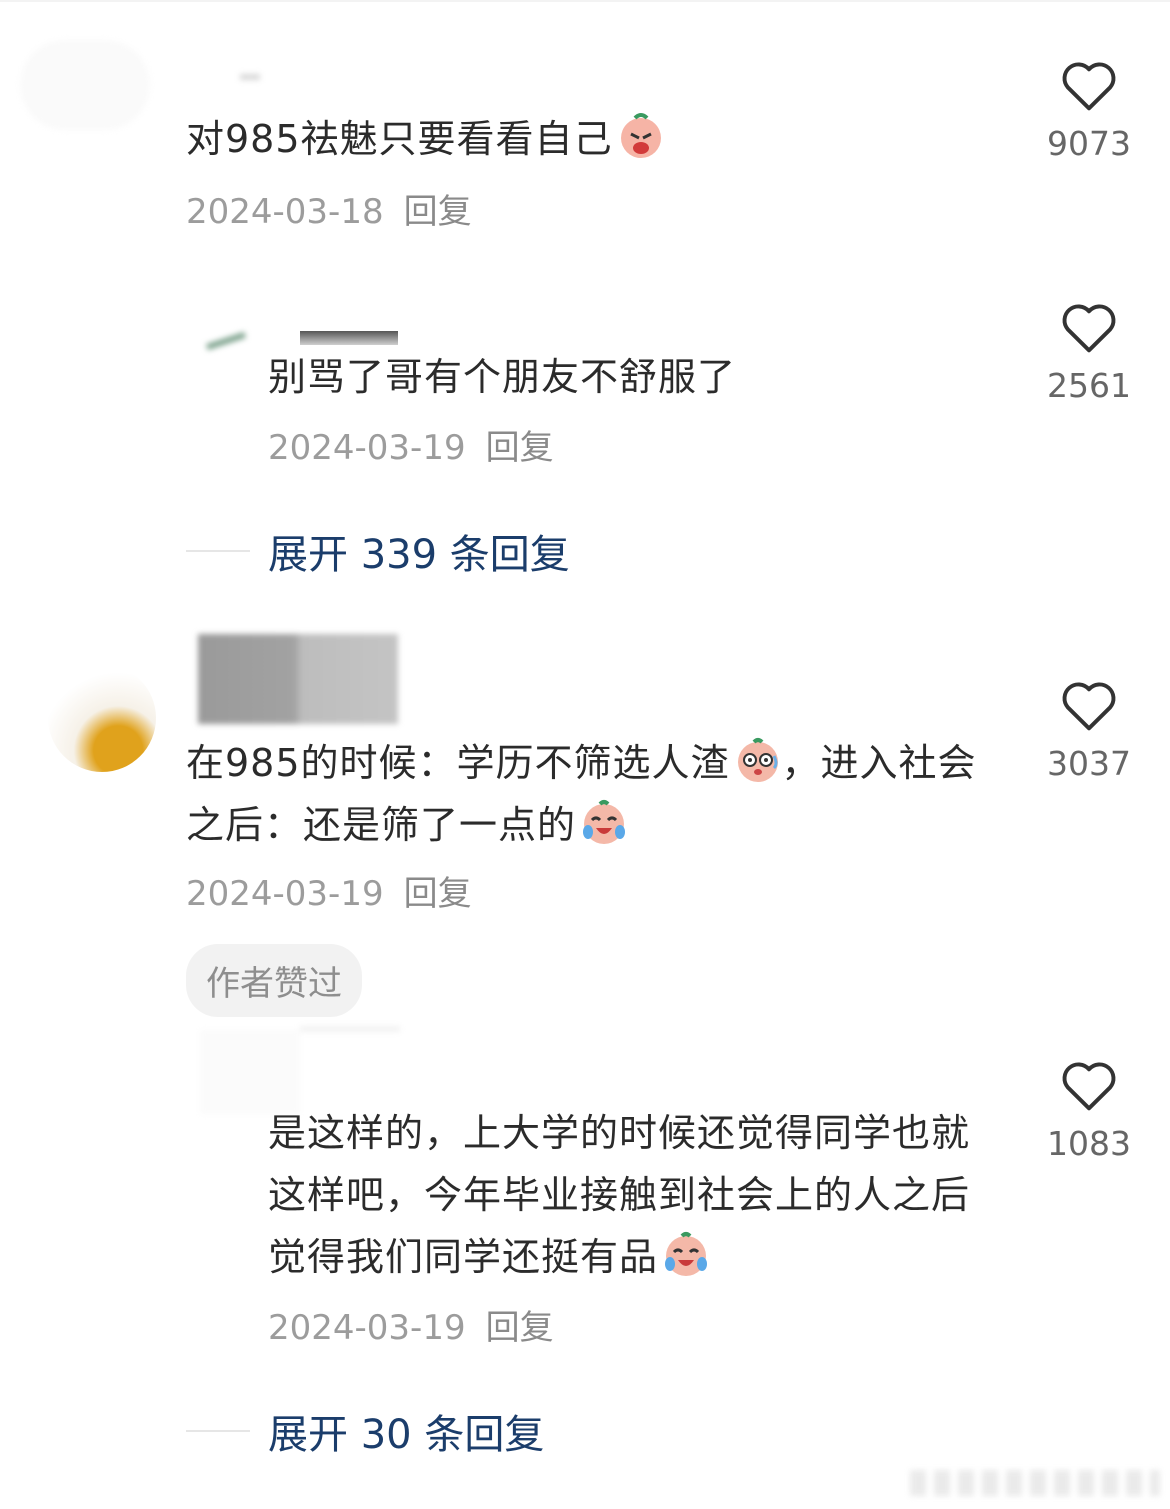  I want to click on expand-replies-button: 展开 30 条回复, so click(365, 1431).